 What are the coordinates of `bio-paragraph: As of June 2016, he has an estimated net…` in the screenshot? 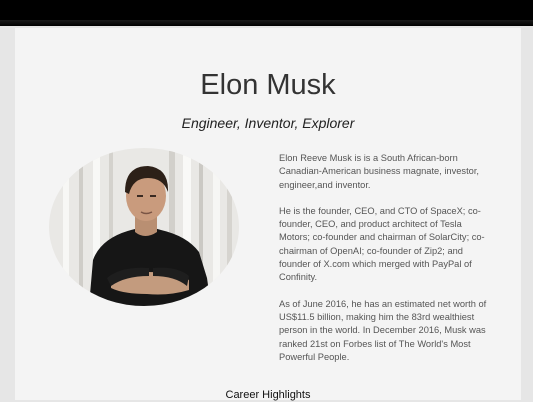 It's located at (383, 330).